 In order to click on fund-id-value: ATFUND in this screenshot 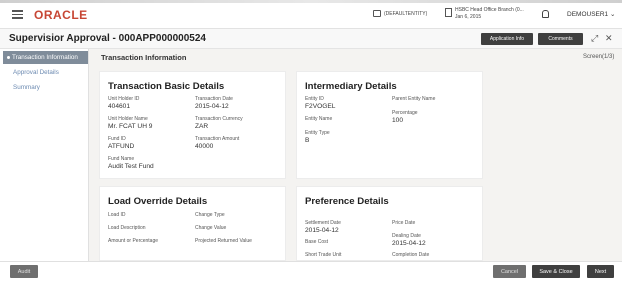, I will do `click(121, 146)`.